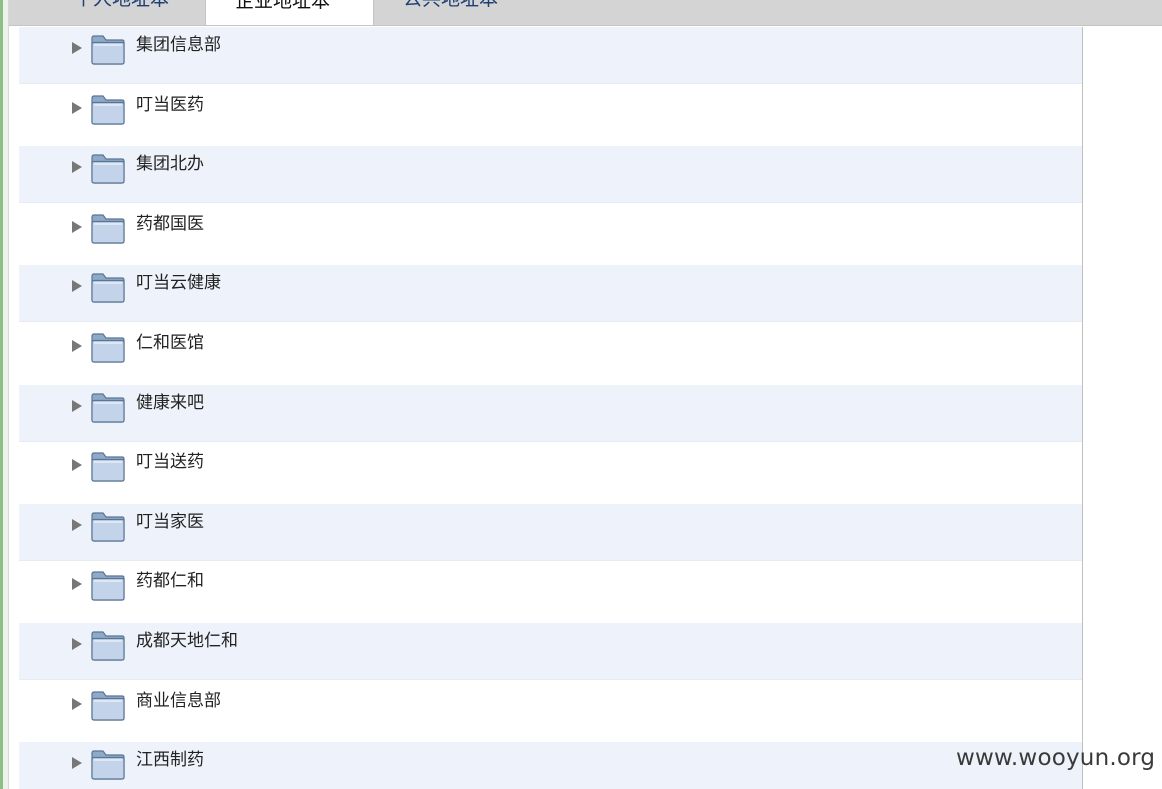 This screenshot has height=789, width=1162. I want to click on tree-node: 叮当送药, so click(550, 472).